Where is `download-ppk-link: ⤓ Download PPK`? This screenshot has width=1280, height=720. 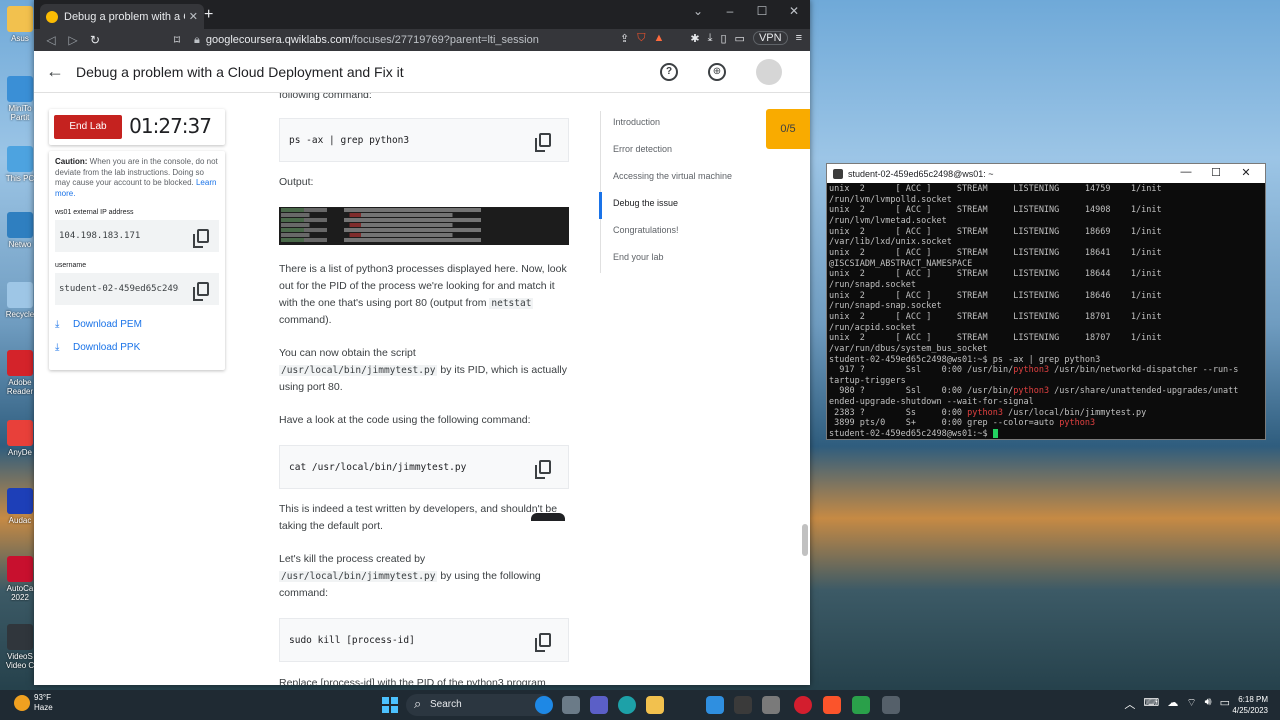 download-ppk-link: ⤓ Download PPK is located at coordinates (137, 347).